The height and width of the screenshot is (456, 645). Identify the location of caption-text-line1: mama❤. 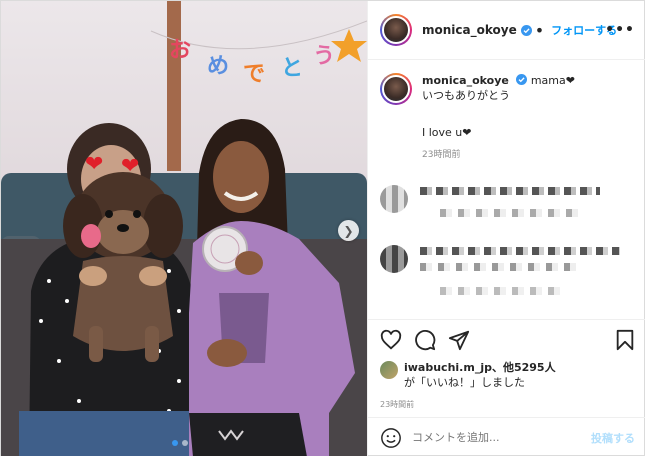
(552, 80).